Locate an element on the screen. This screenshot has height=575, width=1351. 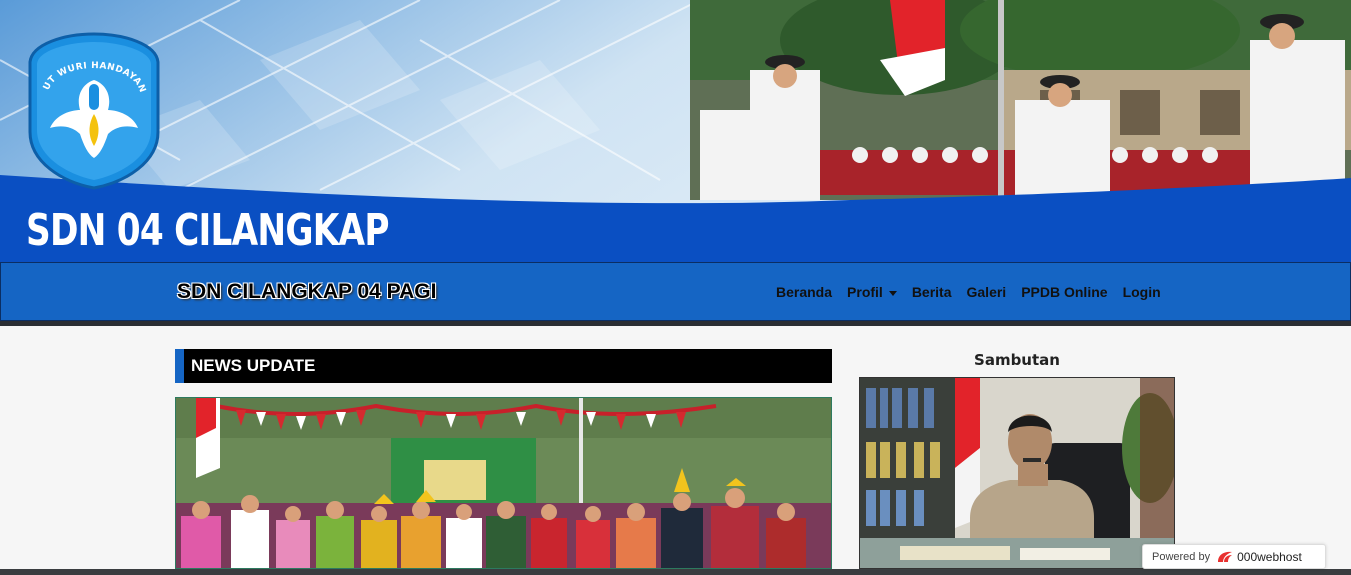
school-name-title: SDN 04 CILANGKAP is located at coordinates (207, 230).